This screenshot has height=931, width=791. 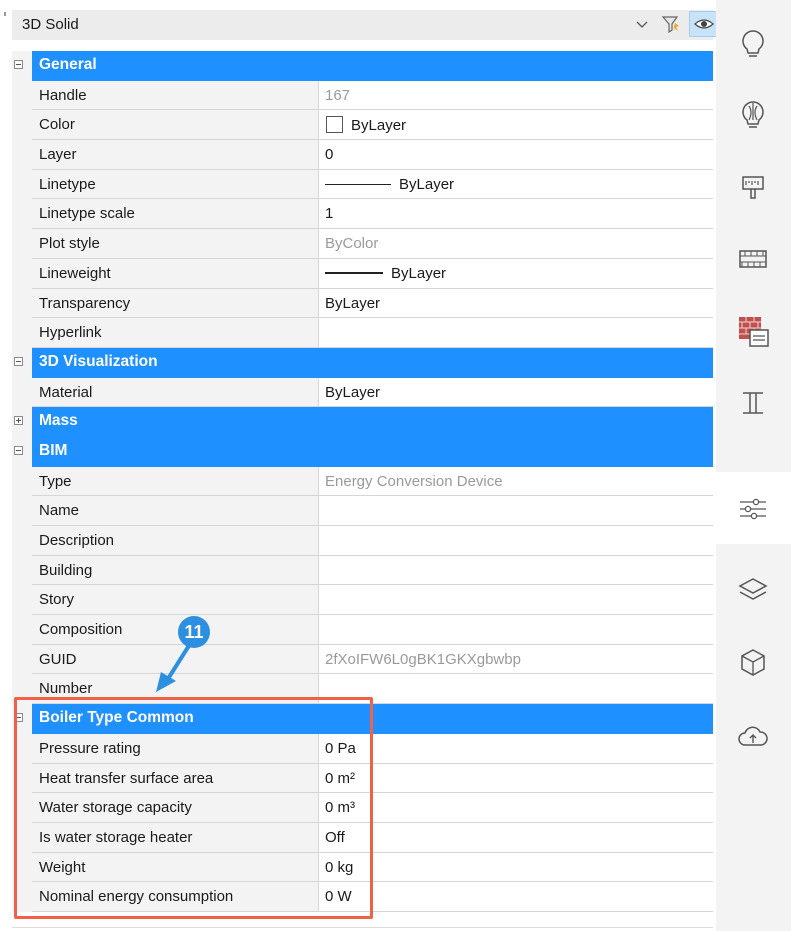 What do you see at coordinates (98, 361) in the screenshot?
I see `category-label: 3D Visualization` at bounding box center [98, 361].